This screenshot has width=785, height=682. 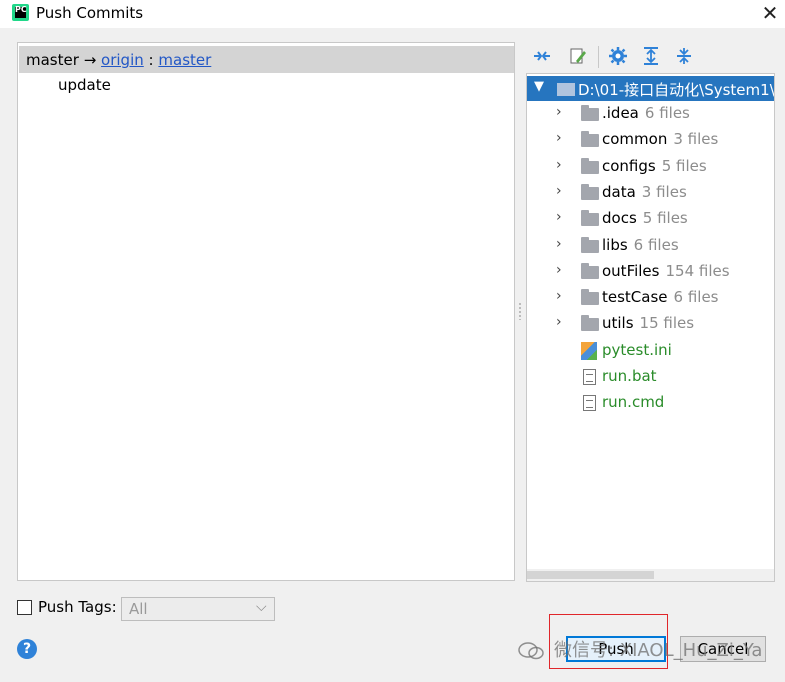 What do you see at coordinates (52, 60) in the screenshot?
I see `local-branch: master` at bounding box center [52, 60].